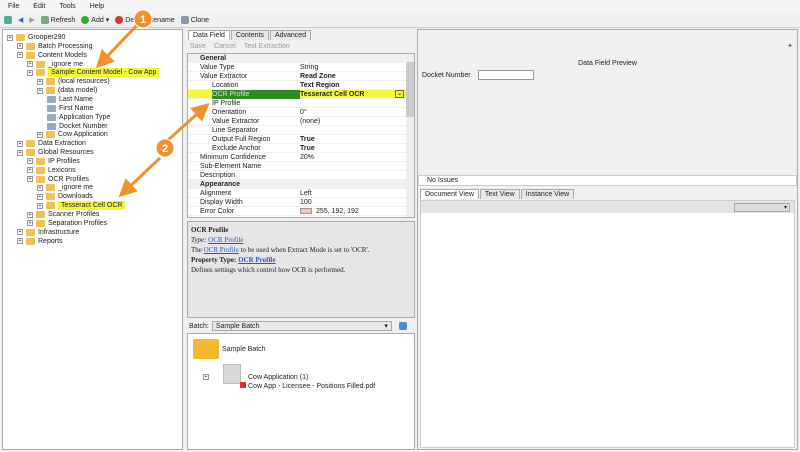 Image resolution: width=800 pixels, height=452 pixels. Describe the element at coordinates (51, 143) in the screenshot. I see `tree-node: + Data Extraction` at that location.